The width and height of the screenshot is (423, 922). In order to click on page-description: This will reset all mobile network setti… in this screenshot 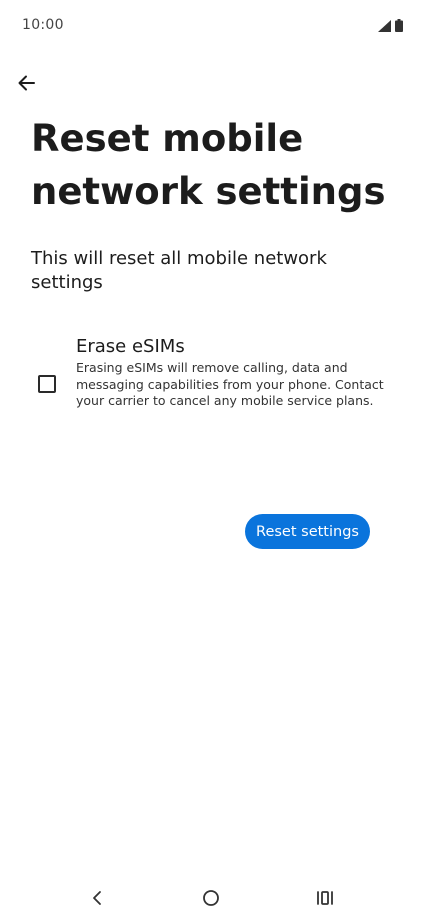, I will do `click(179, 270)`.